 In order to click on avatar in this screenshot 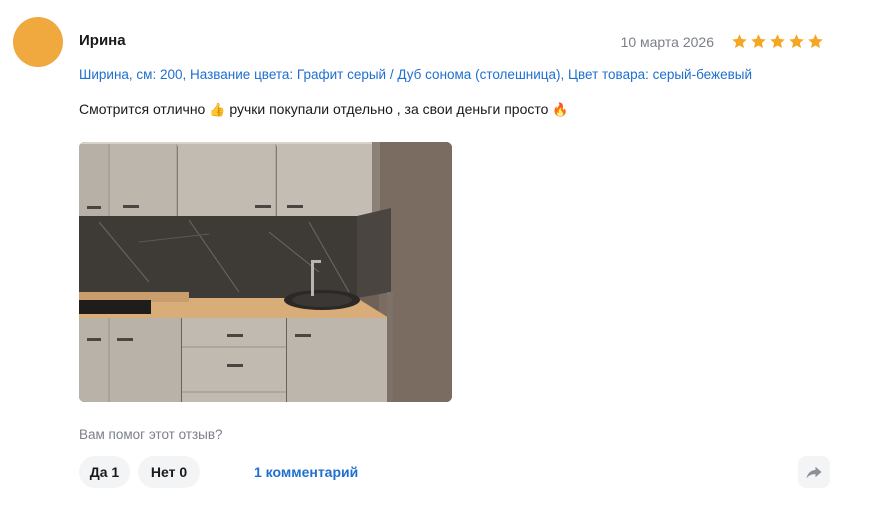, I will do `click(38, 42)`.